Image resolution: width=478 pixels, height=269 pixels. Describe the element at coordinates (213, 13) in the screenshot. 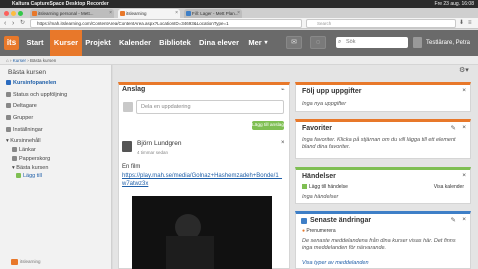

I see `browser-tab-3: Fill: Lager - Mett Plan... ×` at that location.